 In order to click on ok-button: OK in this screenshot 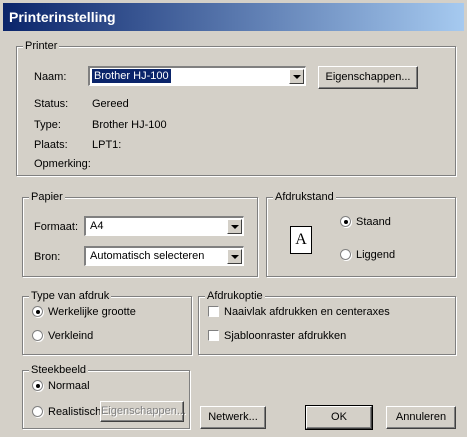, I will do `click(339, 417)`.